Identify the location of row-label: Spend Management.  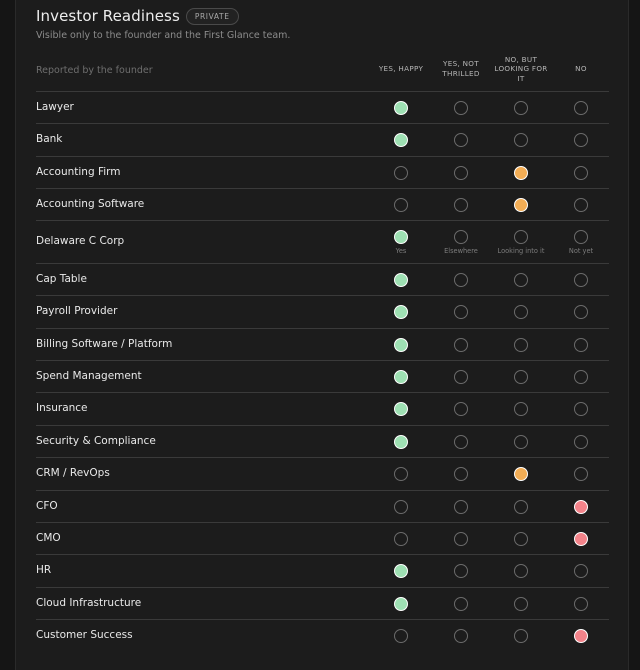
(89, 376).